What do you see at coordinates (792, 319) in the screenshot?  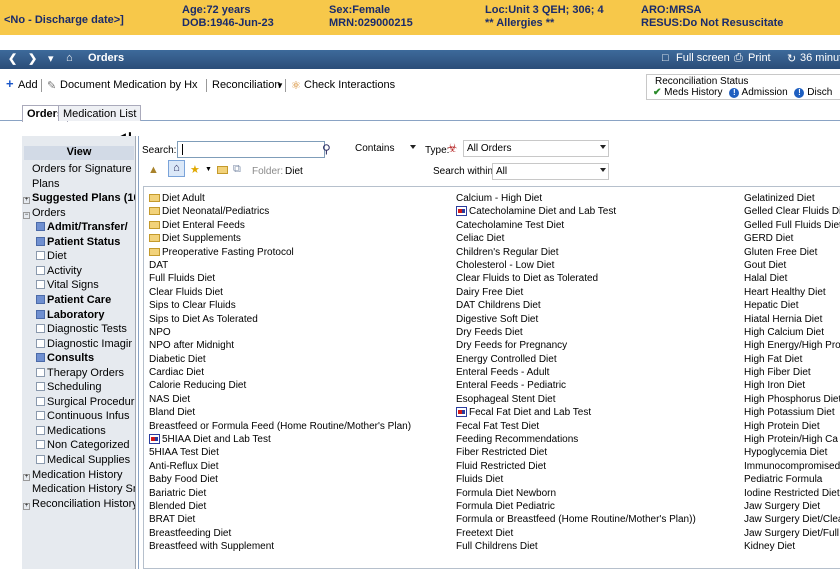 I see `order-item: Hiatal Hernia Diet` at bounding box center [792, 319].